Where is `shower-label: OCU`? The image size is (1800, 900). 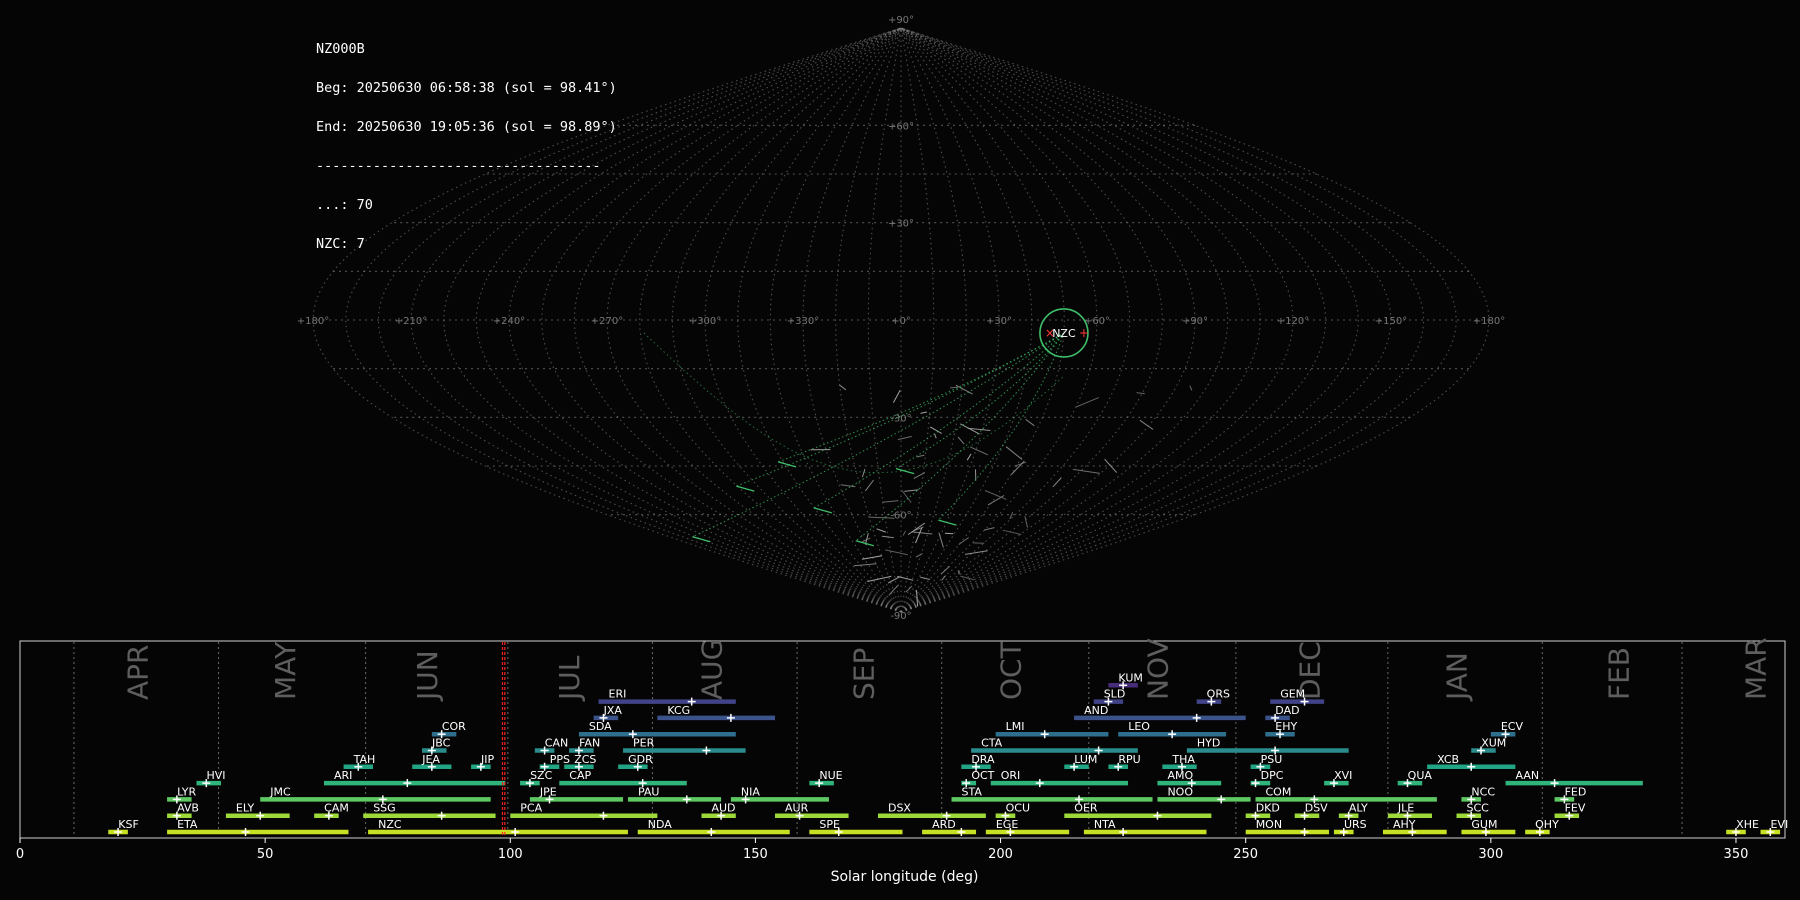
shower-label: OCU is located at coordinates (1018, 808).